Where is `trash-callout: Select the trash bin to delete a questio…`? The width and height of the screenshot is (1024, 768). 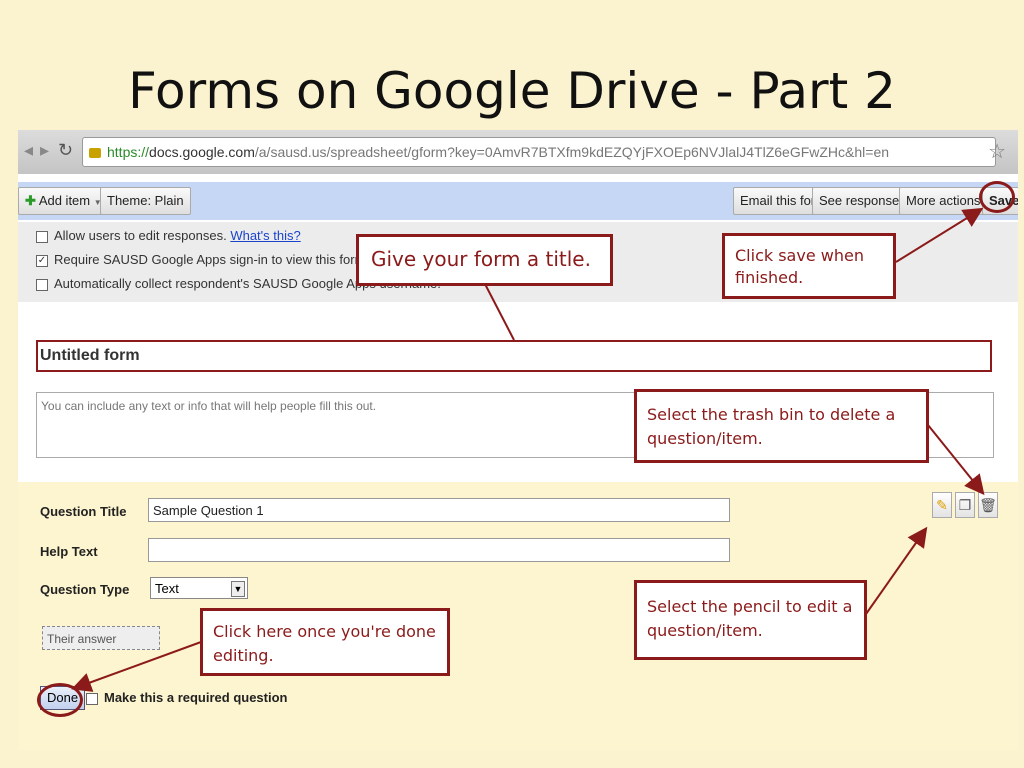 trash-callout: Select the trash bin to delete a questio… is located at coordinates (781, 426).